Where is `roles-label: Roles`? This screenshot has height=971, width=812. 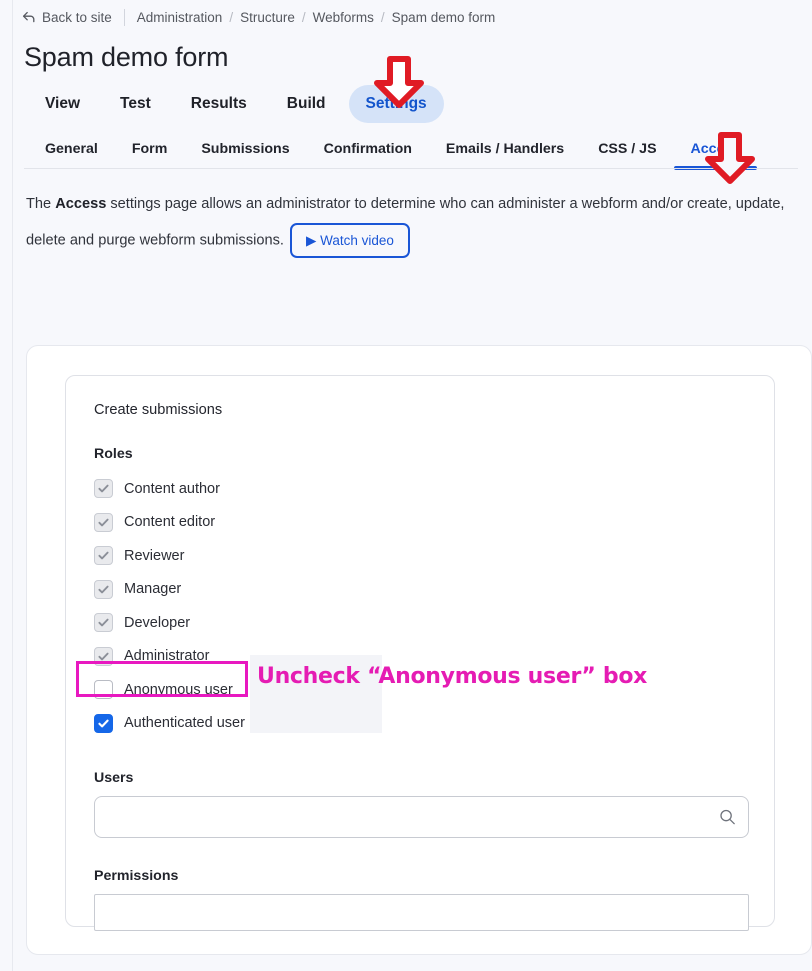
roles-label: Roles is located at coordinates (113, 454).